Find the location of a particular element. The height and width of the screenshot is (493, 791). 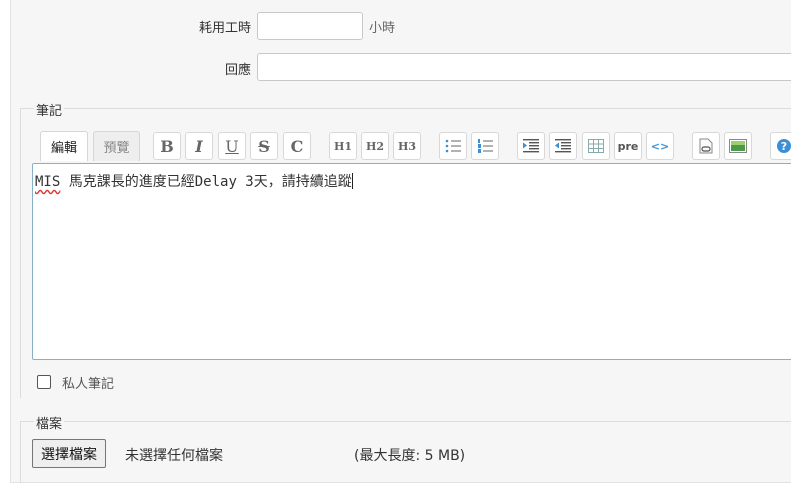

italic-button: I is located at coordinates (199, 146).